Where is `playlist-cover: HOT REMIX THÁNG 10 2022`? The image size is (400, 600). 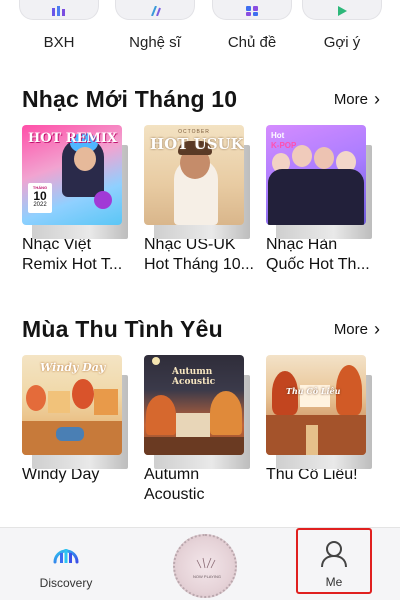
playlist-cover: HOT REMIX THÁNG 10 2022 is located at coordinates (72, 175).